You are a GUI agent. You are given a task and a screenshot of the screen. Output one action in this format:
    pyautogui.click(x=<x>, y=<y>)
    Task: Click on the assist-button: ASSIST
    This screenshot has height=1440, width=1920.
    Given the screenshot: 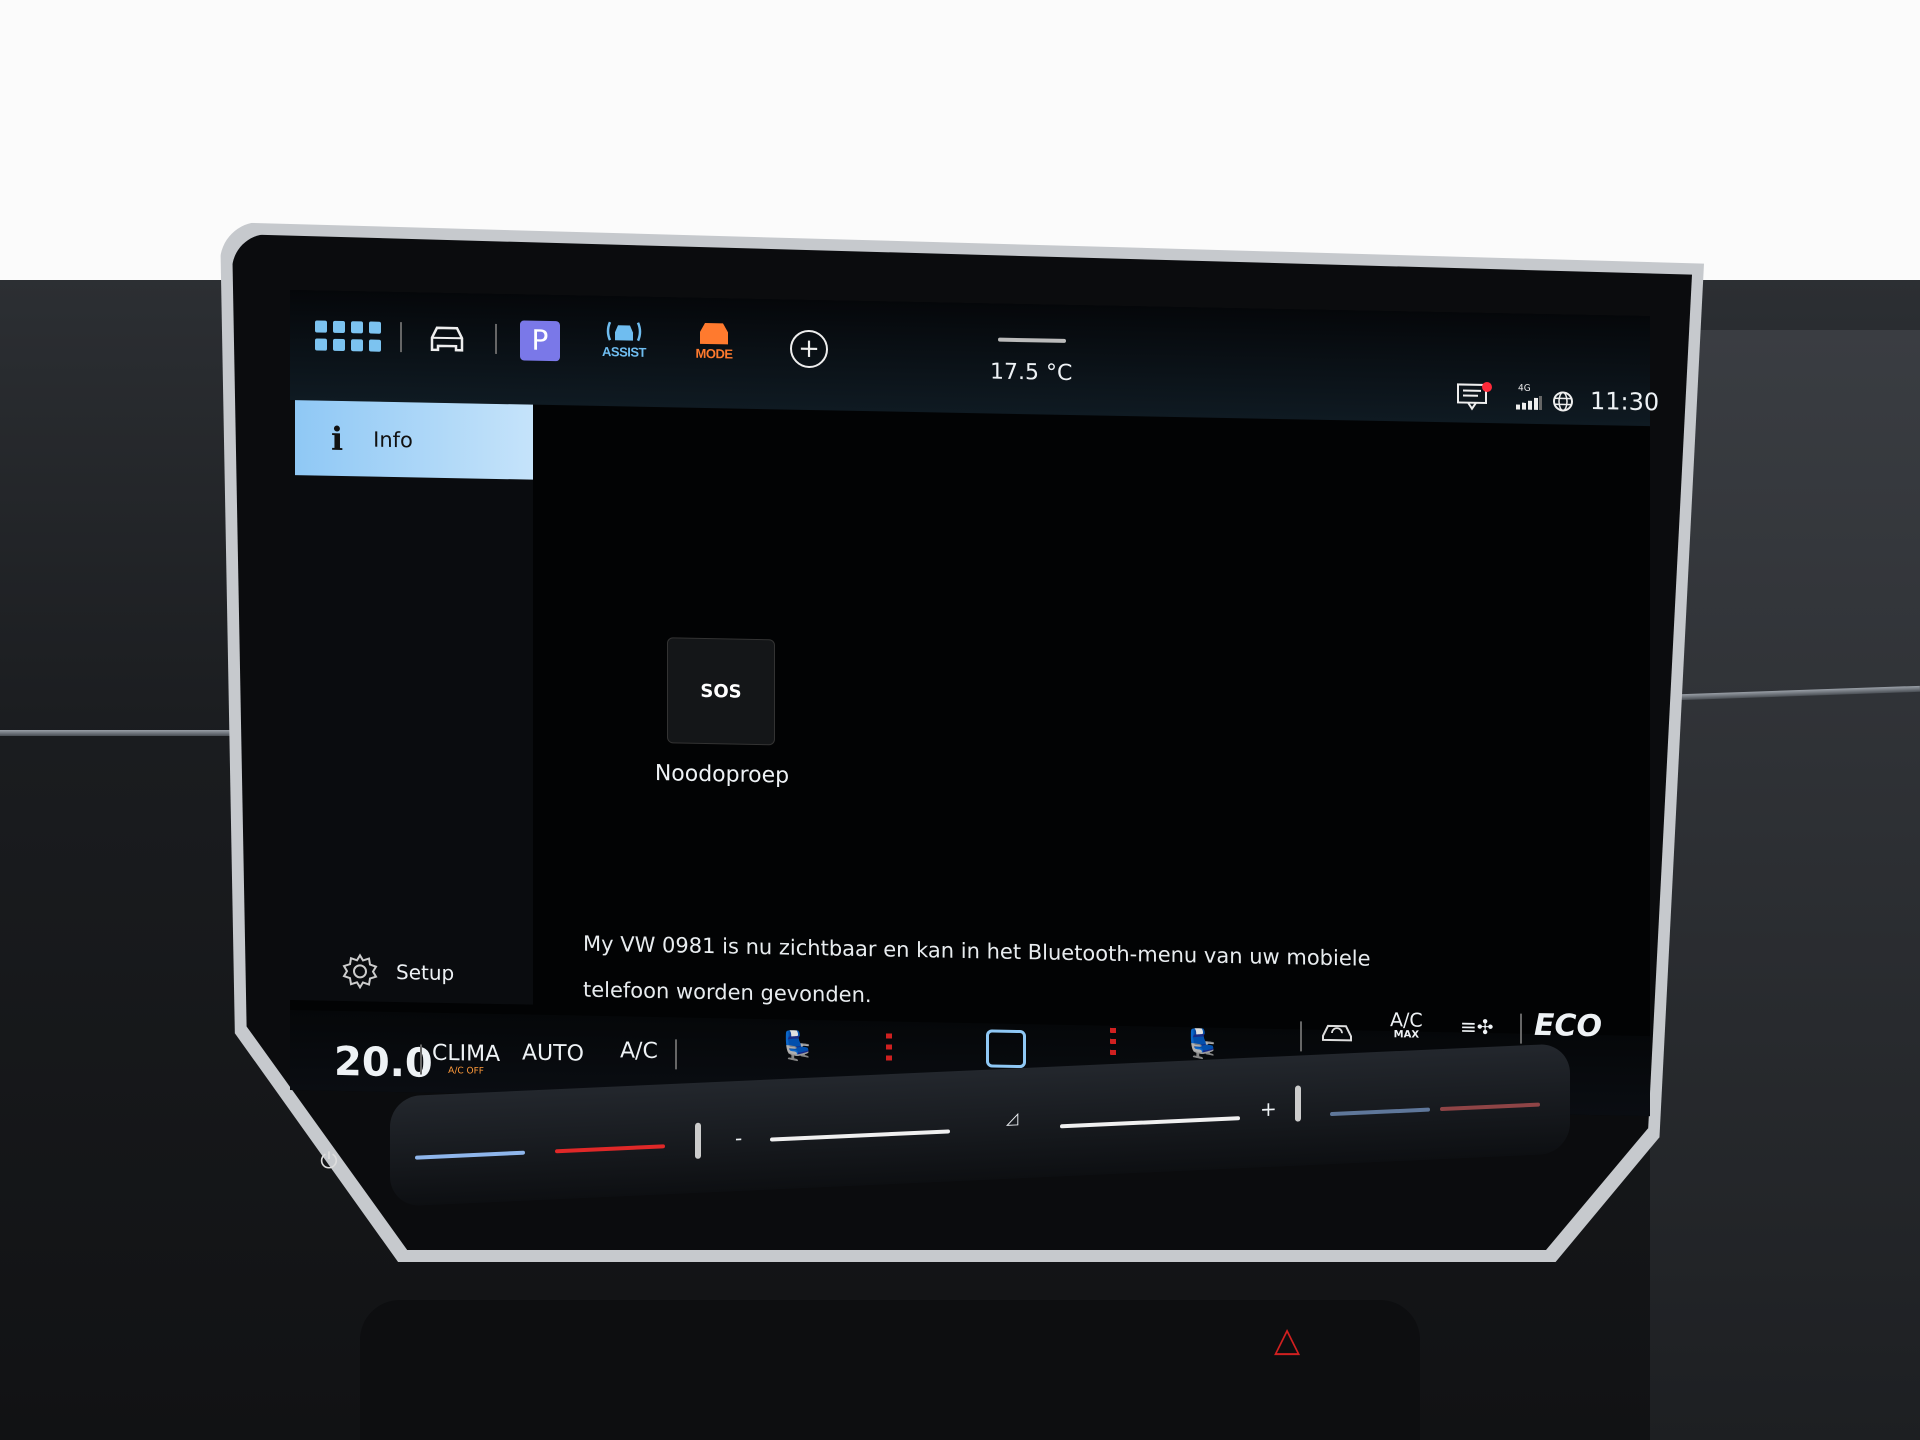 What is the action you would take?
    pyautogui.click(x=624, y=339)
    